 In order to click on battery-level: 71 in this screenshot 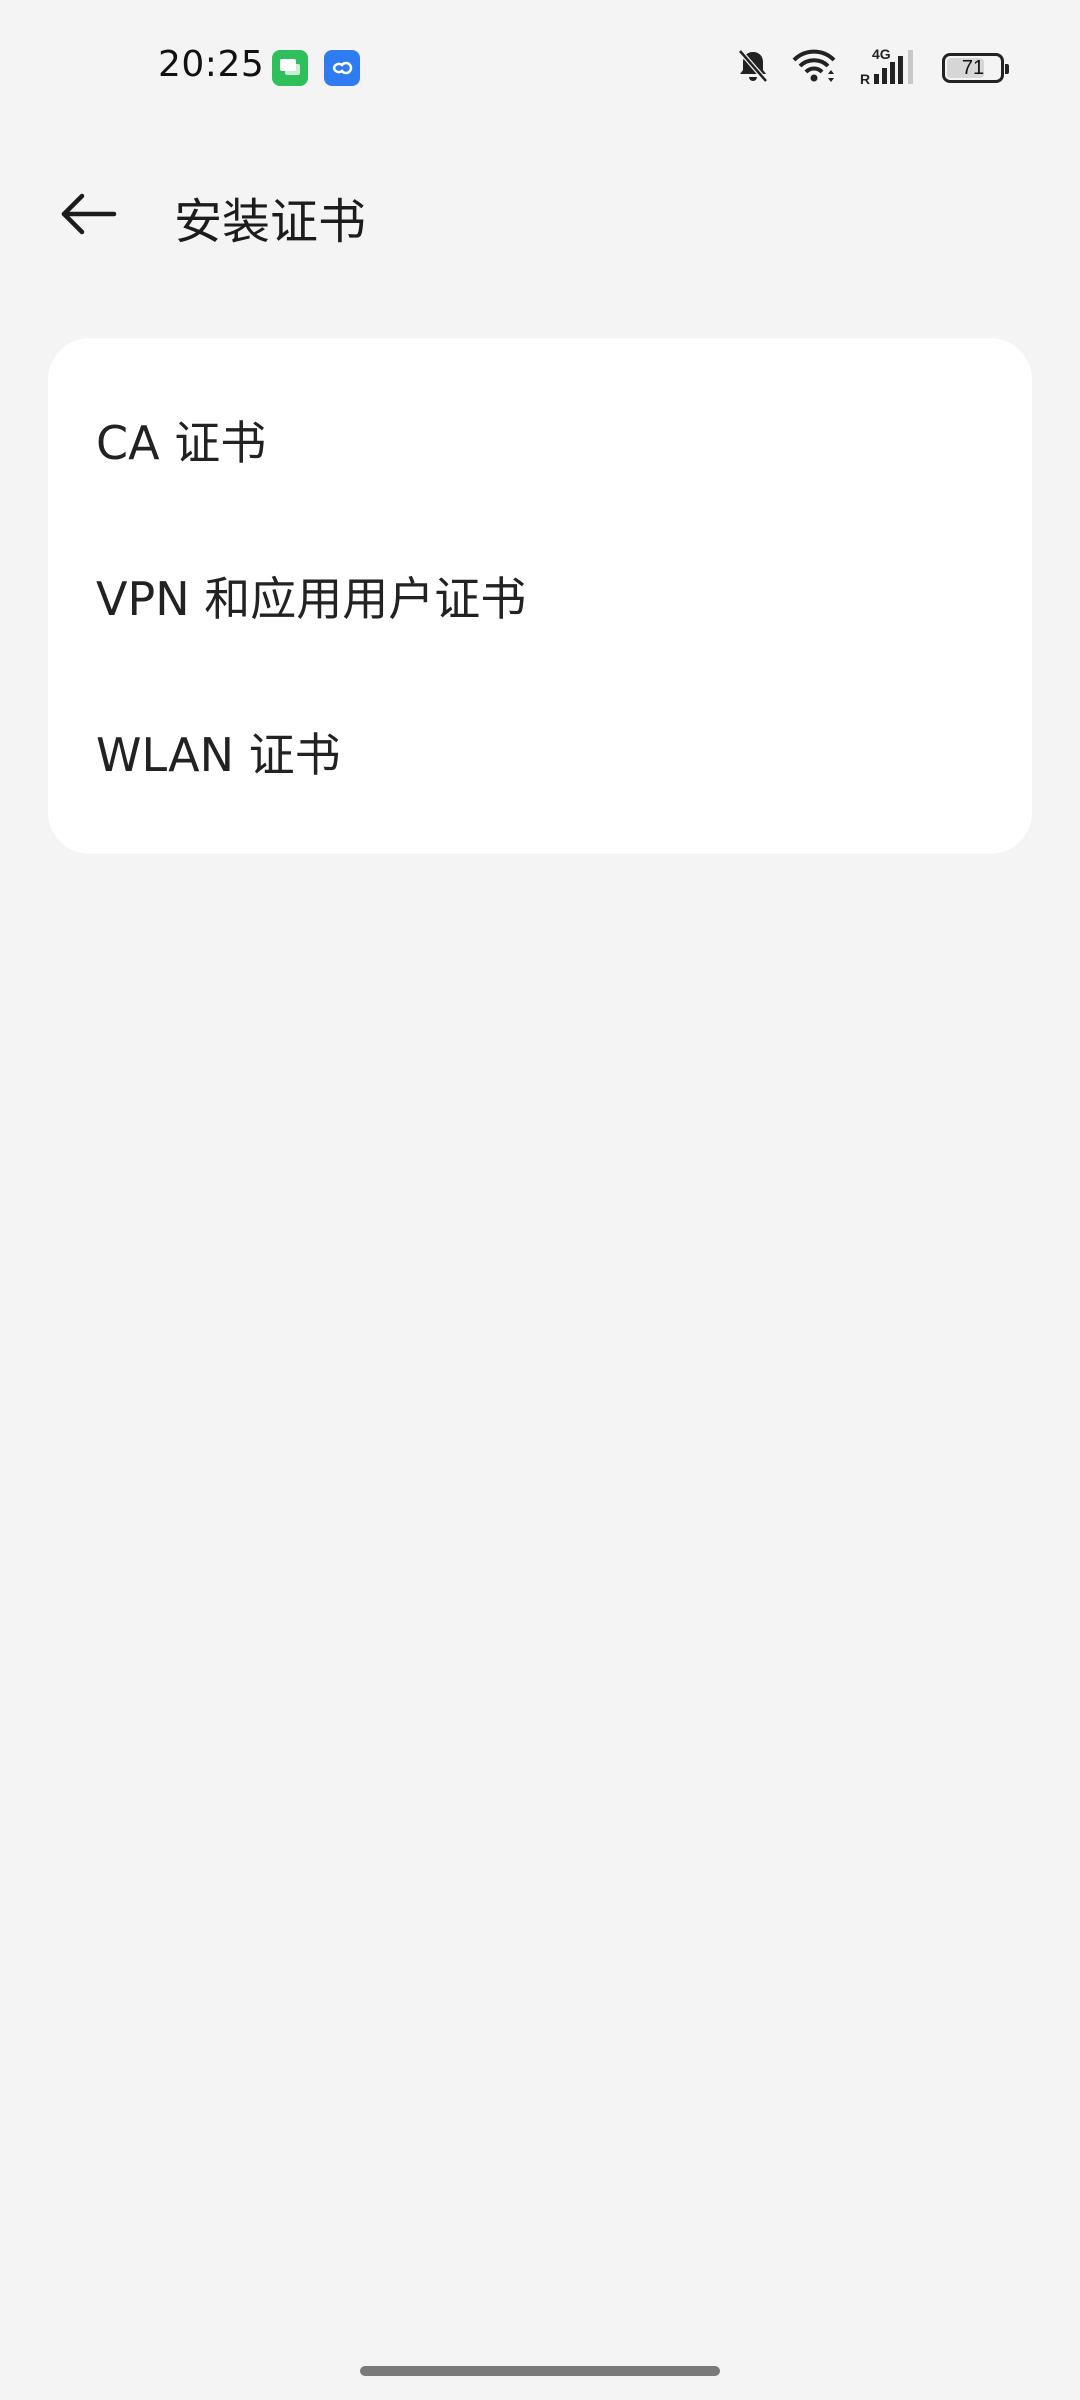, I will do `click(973, 67)`.